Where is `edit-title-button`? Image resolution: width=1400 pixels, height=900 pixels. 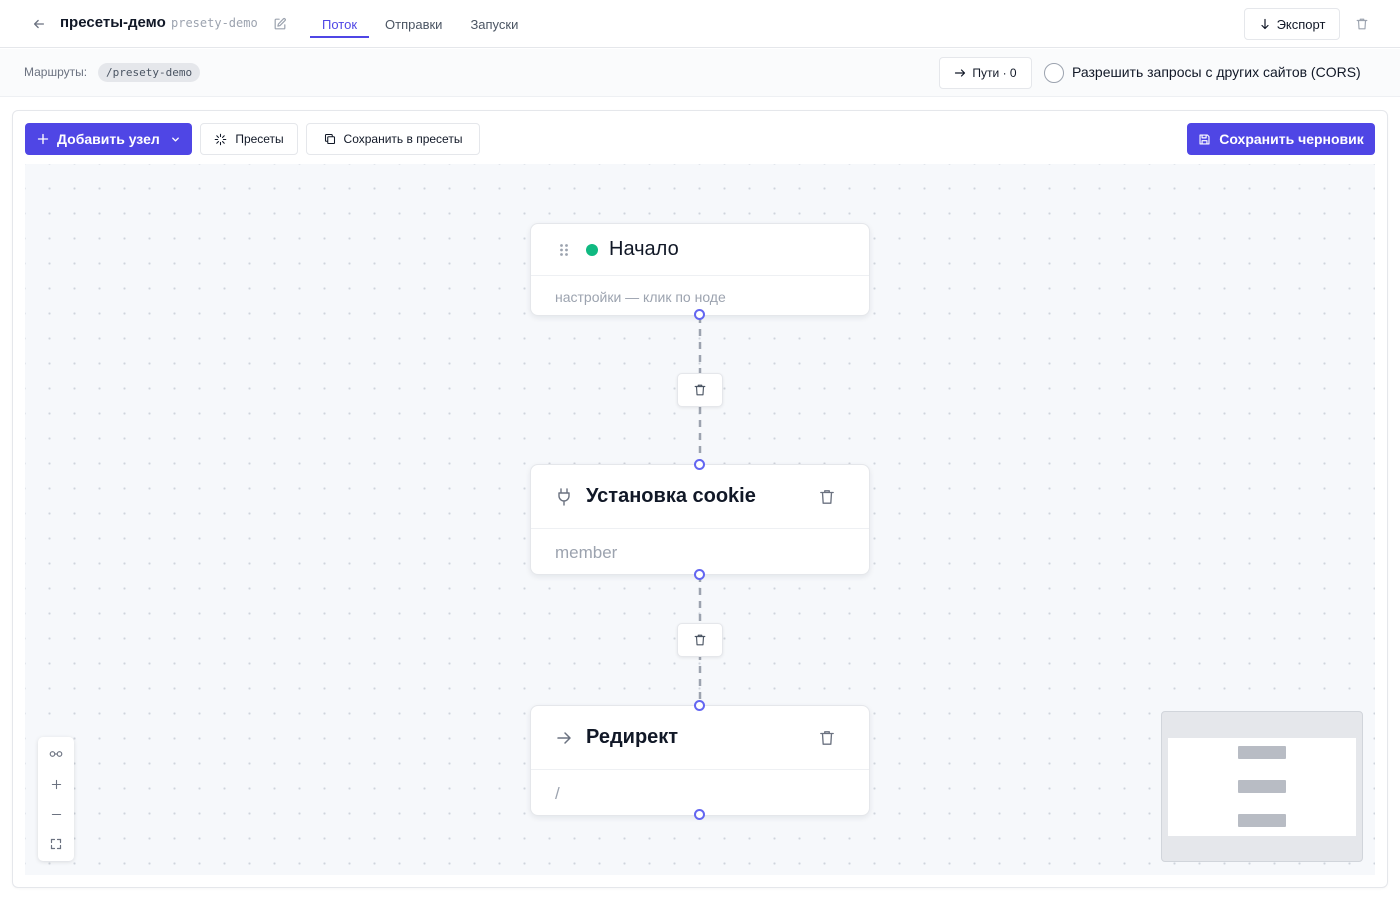 edit-title-button is located at coordinates (280, 24).